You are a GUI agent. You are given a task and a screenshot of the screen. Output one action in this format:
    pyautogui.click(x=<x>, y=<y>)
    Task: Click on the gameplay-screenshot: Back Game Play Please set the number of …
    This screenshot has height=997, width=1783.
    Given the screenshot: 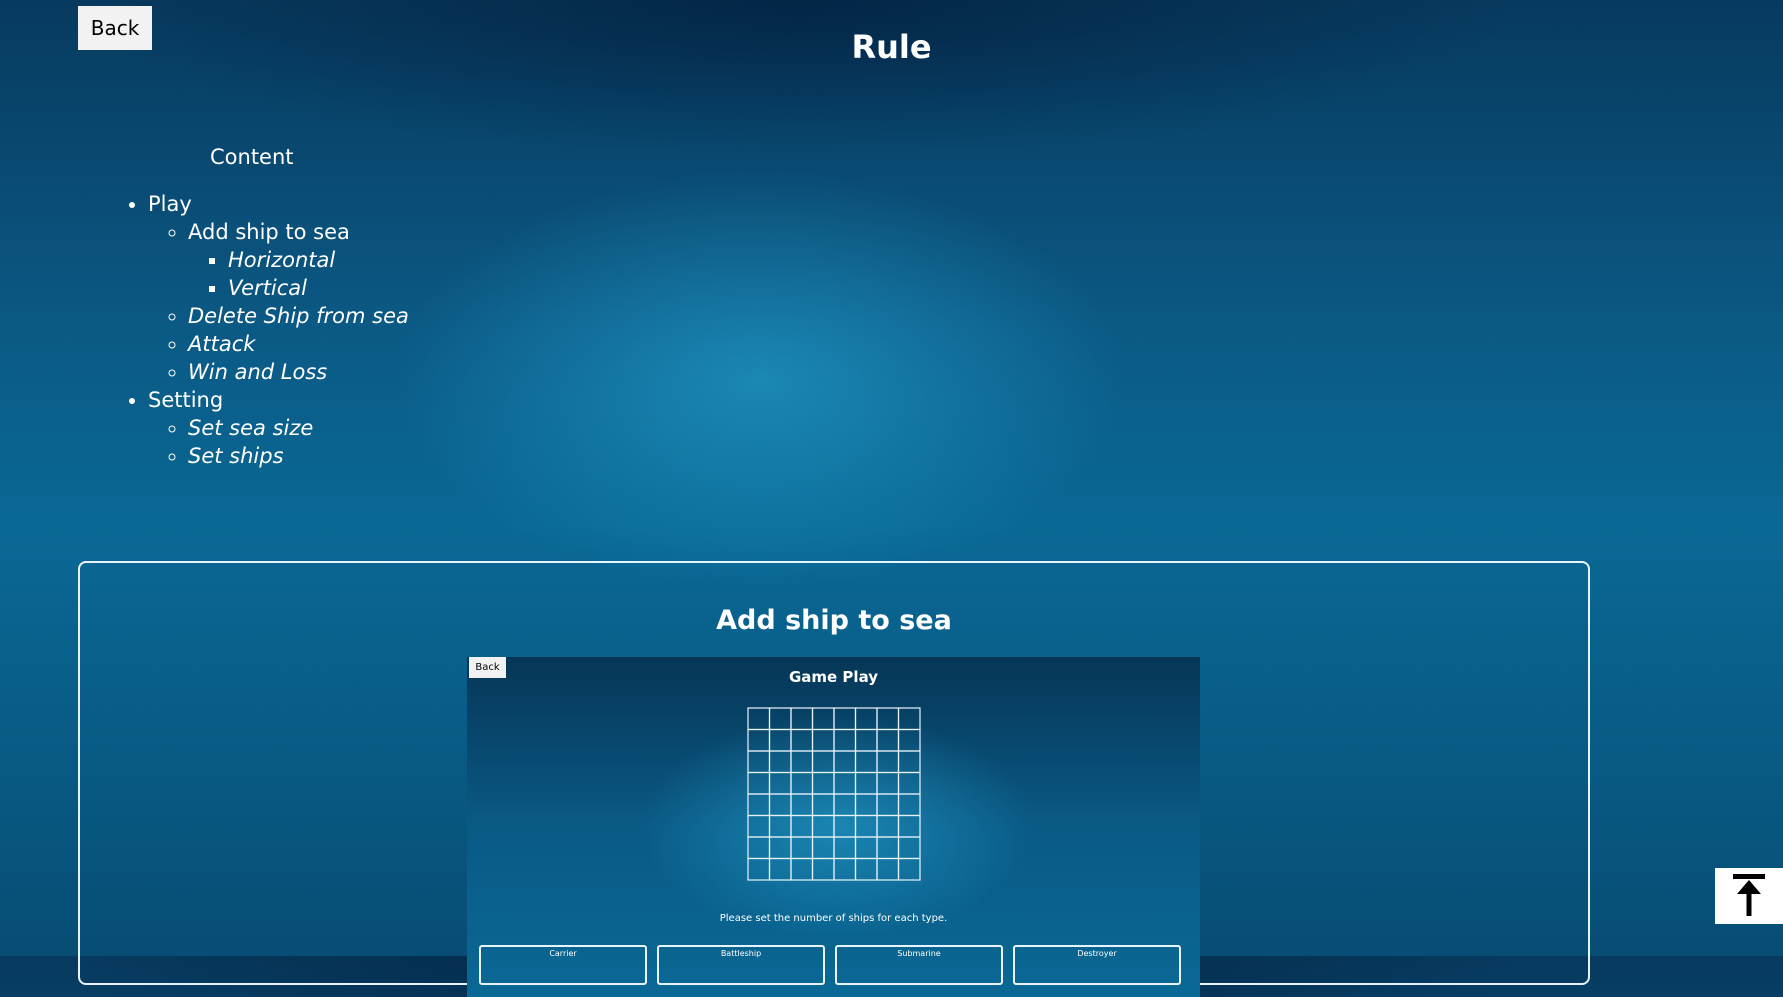 What is the action you would take?
    pyautogui.click(x=833, y=827)
    